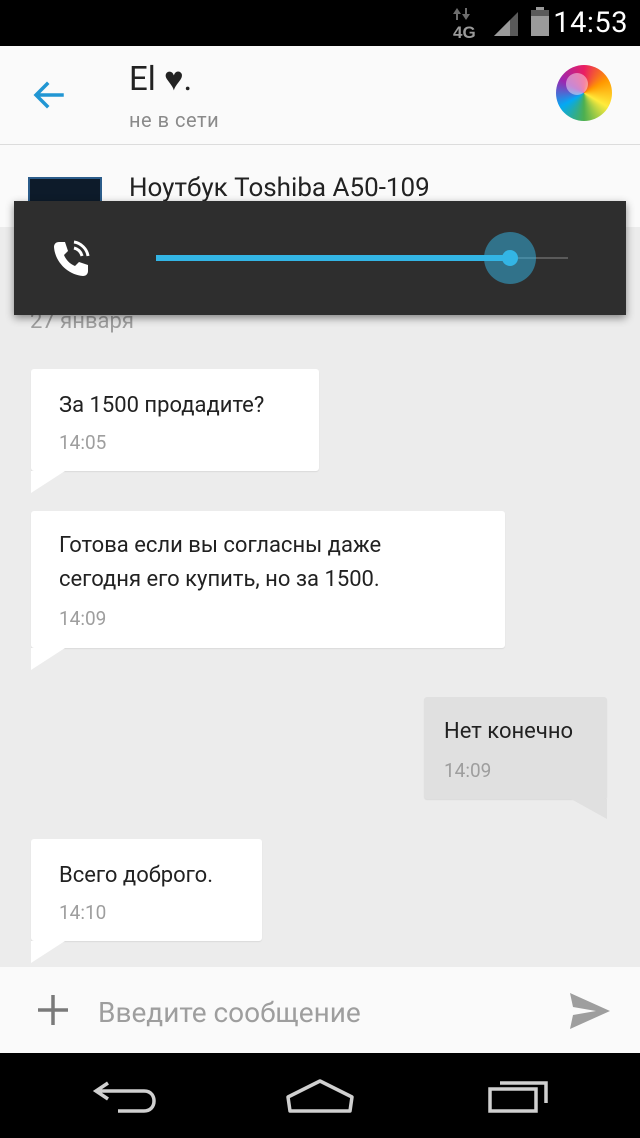 The height and width of the screenshot is (1138, 640). I want to click on home-icon, so click(320, 1096).